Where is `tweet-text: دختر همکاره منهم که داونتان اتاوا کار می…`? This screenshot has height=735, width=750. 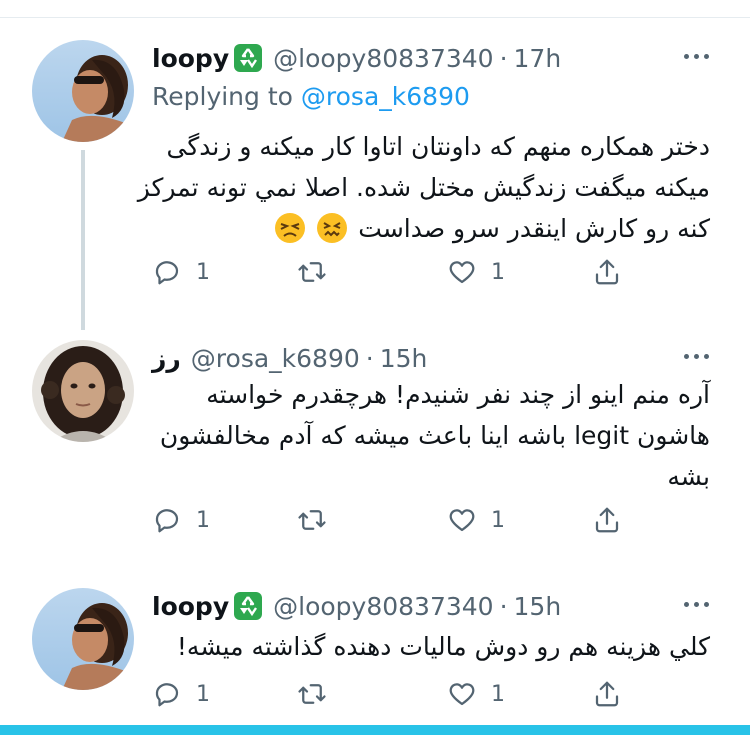 tweet-text: دختر همکاره منهم که داونتان اتاوا کار می… is located at coordinates (424, 187).